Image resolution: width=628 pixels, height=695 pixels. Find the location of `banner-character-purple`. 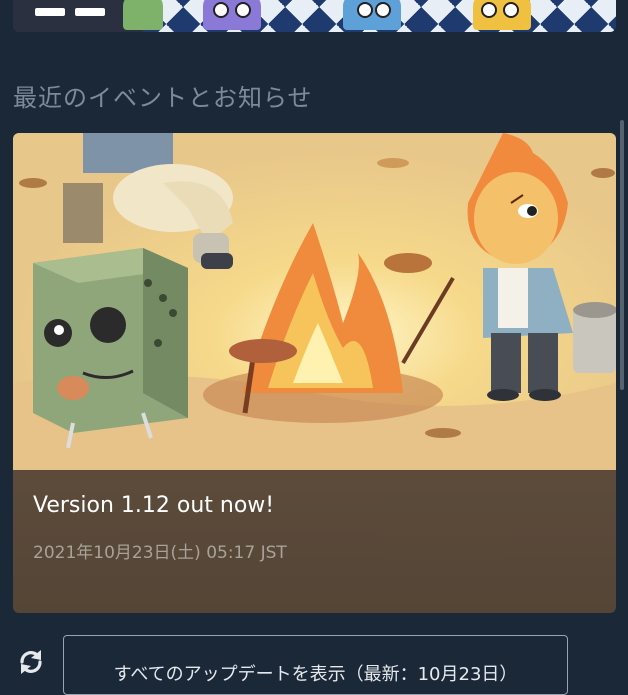

banner-character-purple is located at coordinates (232, 15).